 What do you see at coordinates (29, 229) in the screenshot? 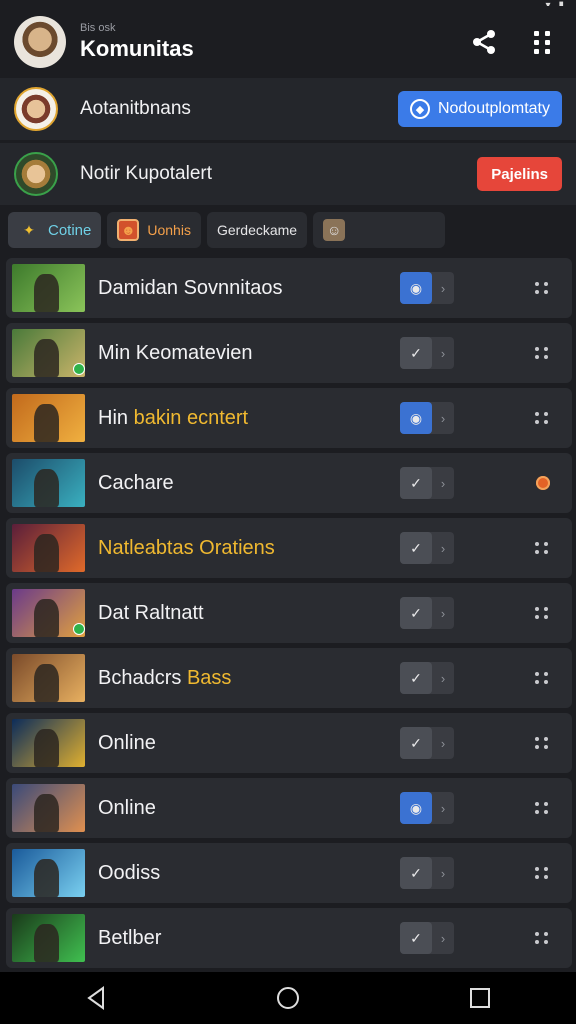
I see `trophy-icon: ✦` at bounding box center [29, 229].